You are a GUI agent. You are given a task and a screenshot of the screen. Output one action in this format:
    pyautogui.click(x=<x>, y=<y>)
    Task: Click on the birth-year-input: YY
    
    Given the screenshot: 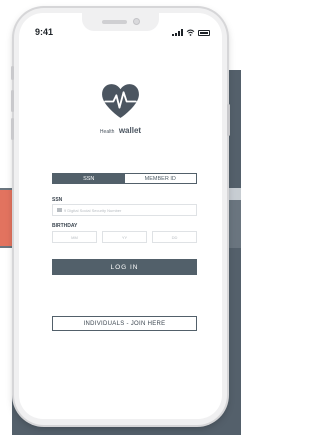 What is the action you would take?
    pyautogui.click(x=124, y=237)
    